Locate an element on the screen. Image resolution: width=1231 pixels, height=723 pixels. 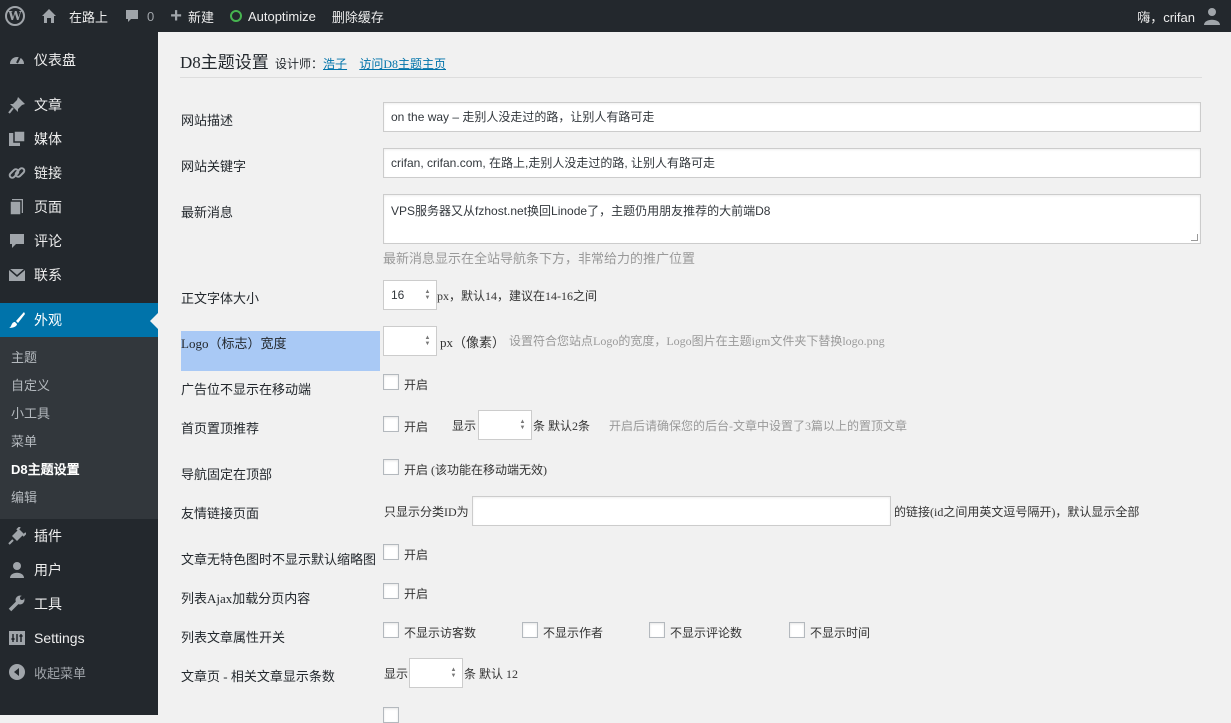
plus-icon: + is located at coordinates (176, 15).